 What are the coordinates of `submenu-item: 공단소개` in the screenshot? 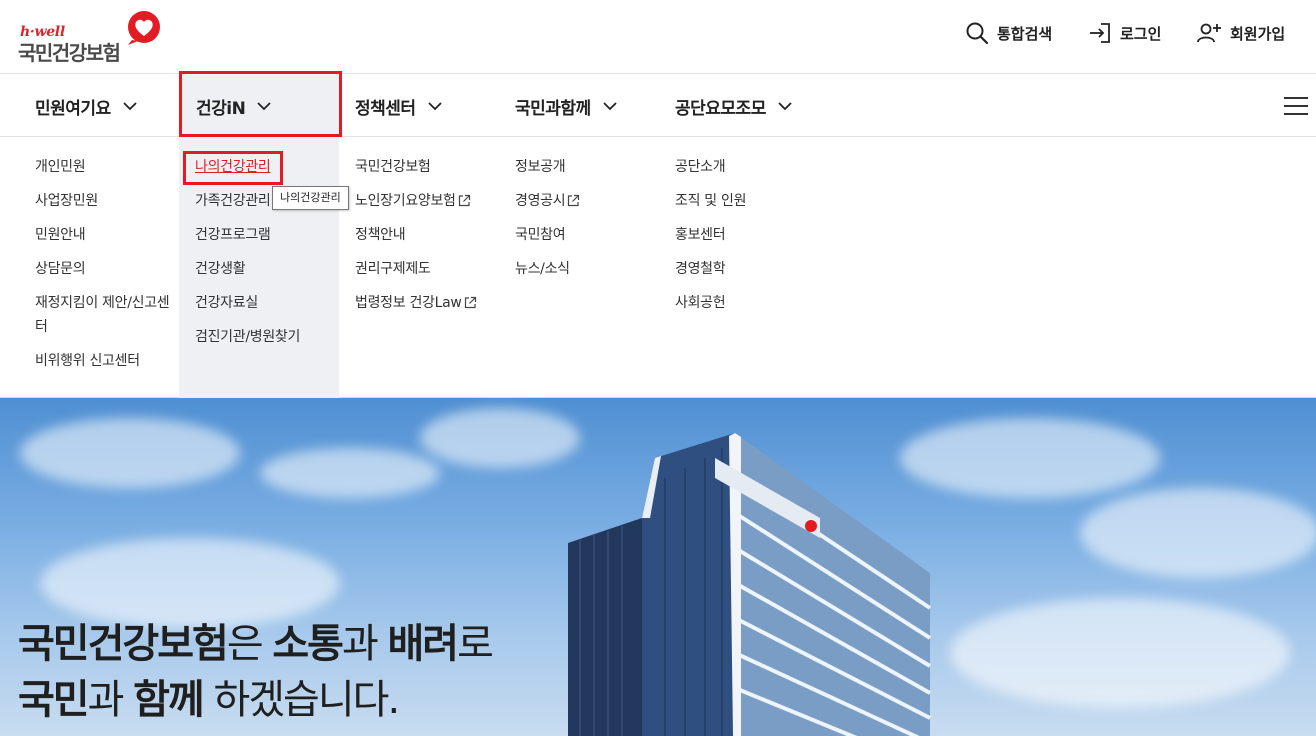 It's located at (710, 167).